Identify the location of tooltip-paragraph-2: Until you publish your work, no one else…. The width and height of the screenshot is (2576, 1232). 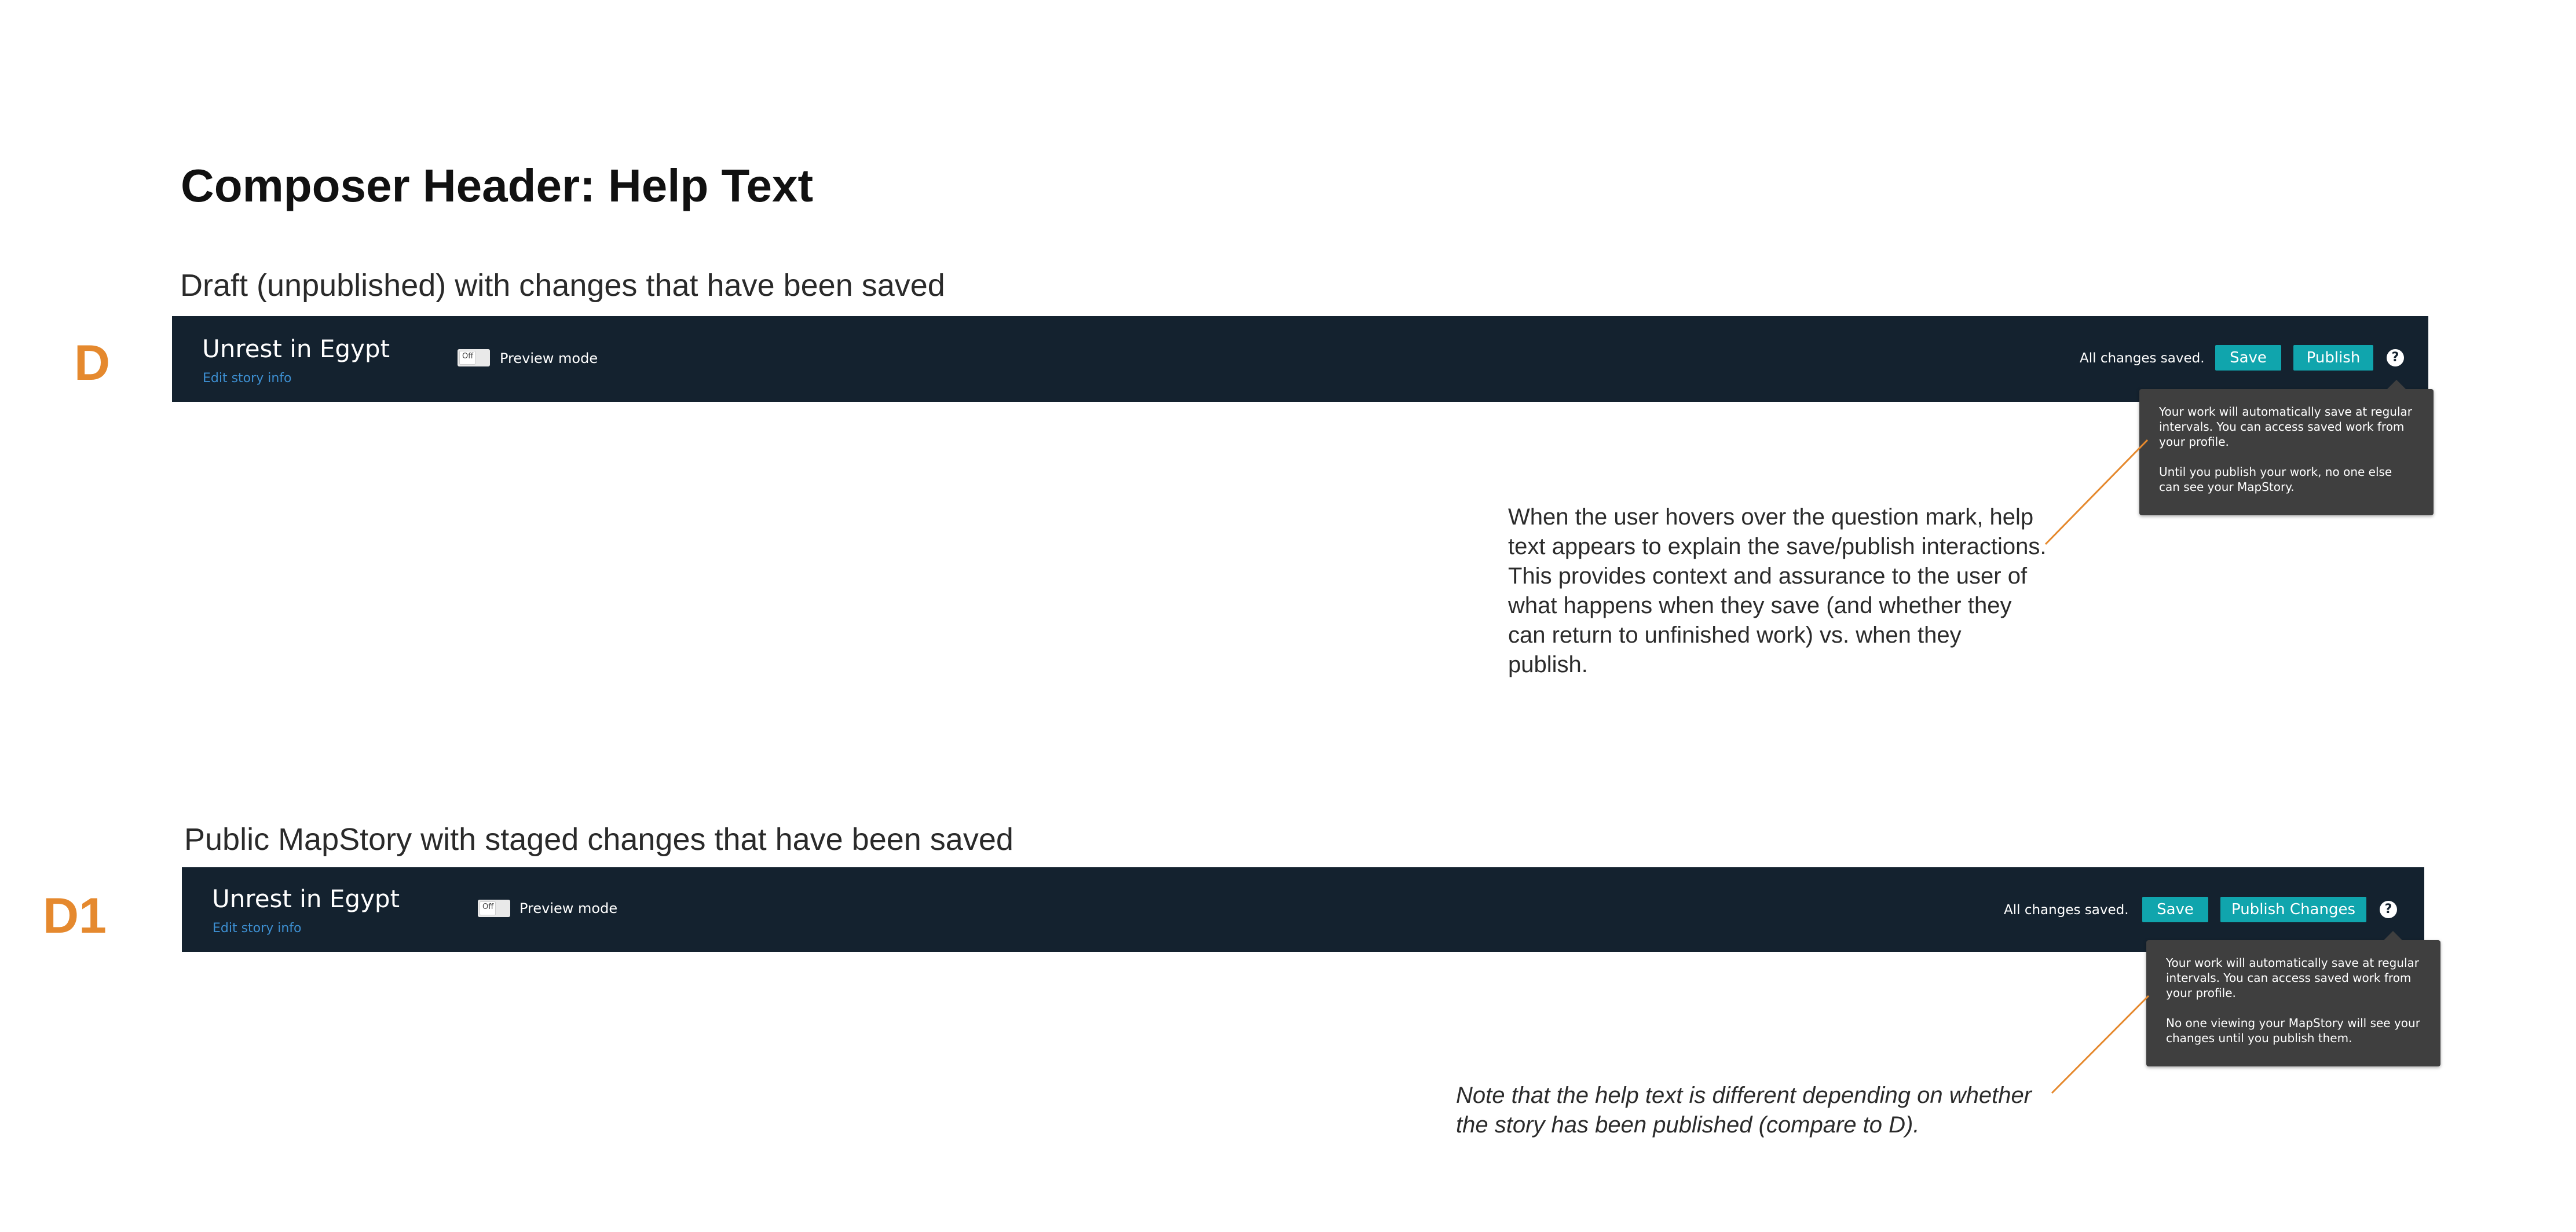
(2275, 480).